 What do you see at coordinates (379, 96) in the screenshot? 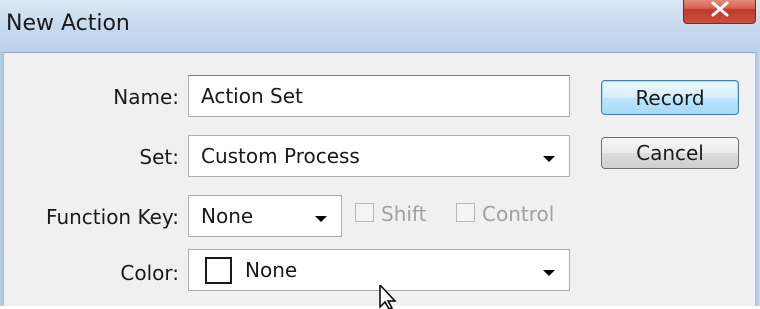
I see `name-input: Action Set` at bounding box center [379, 96].